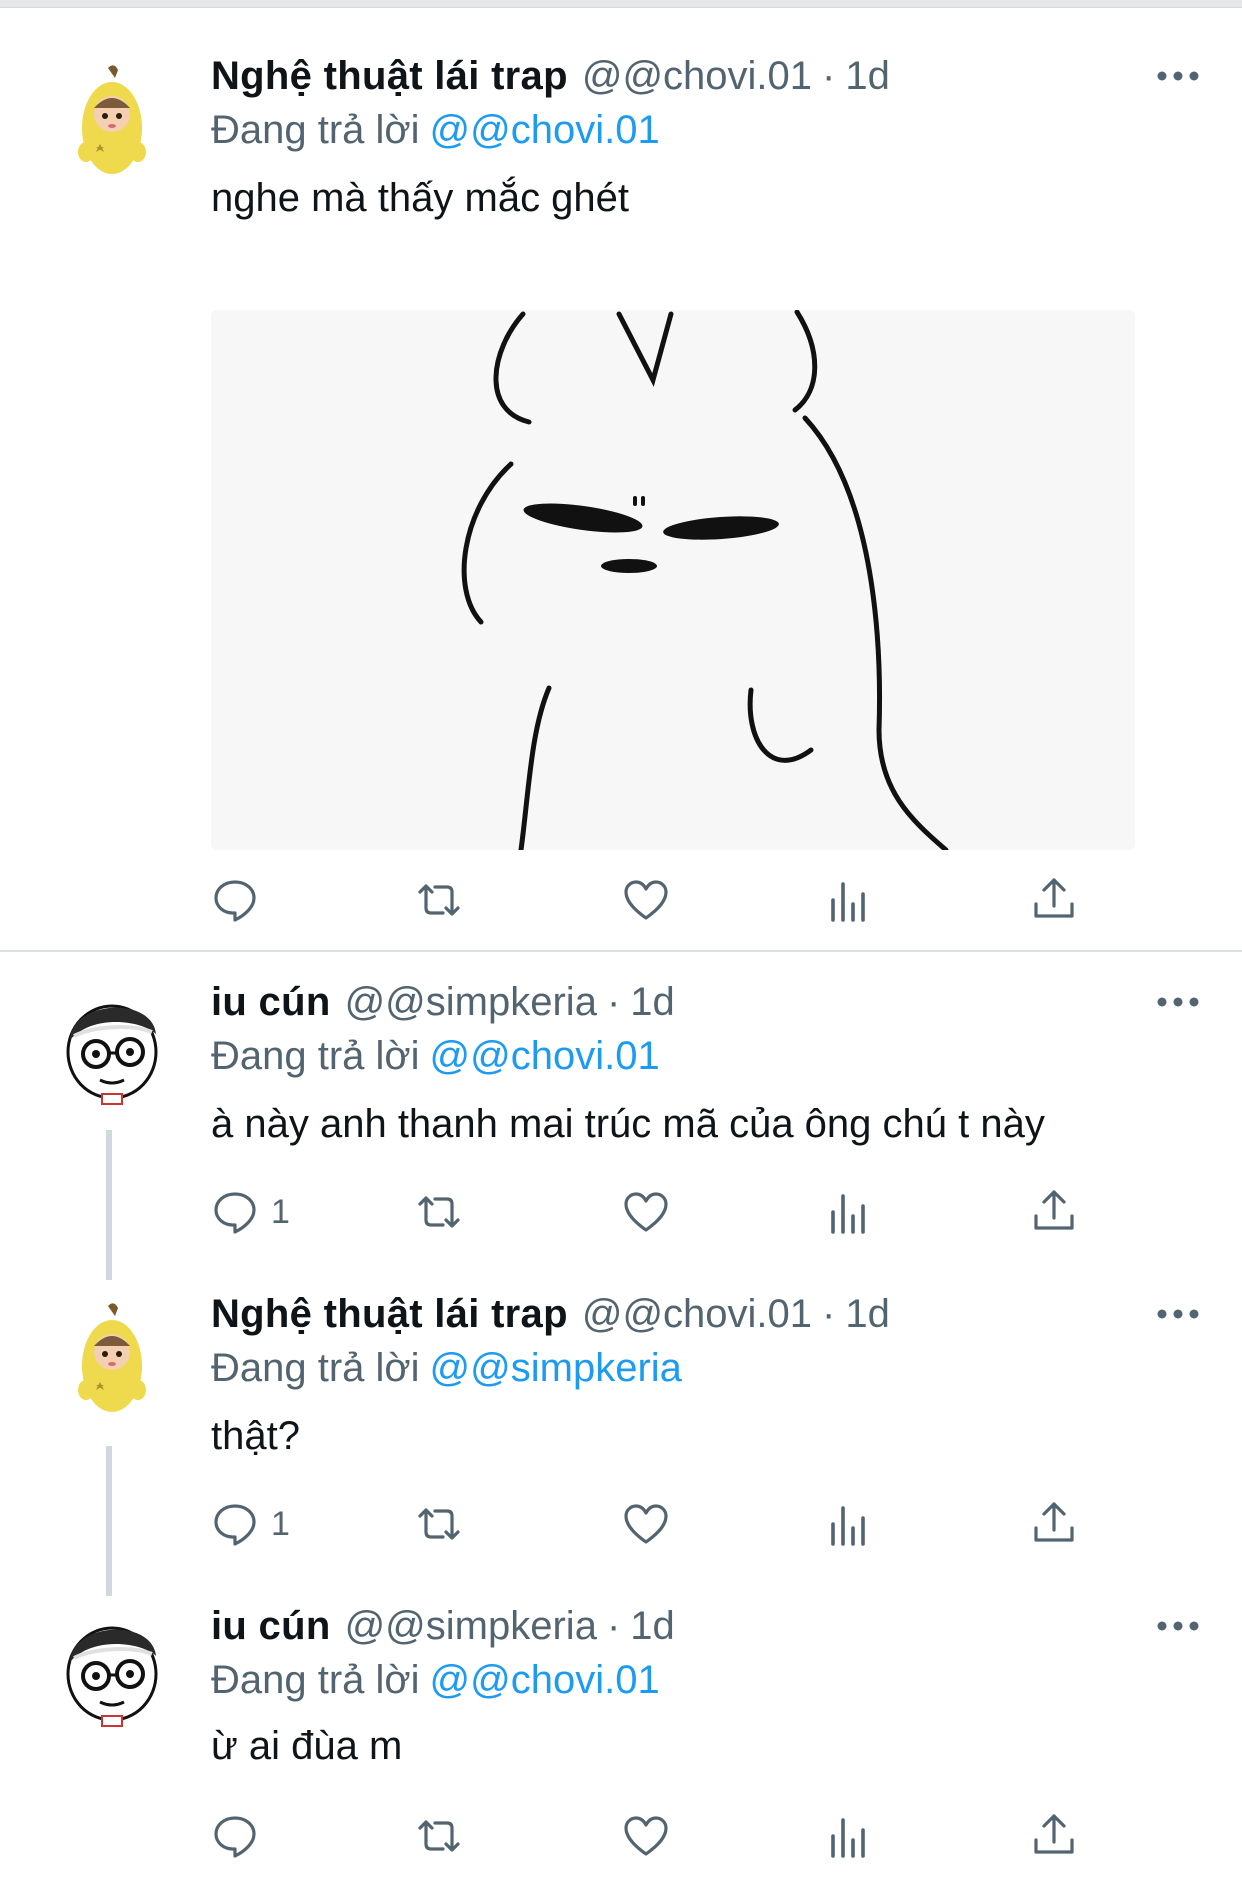 Image resolution: width=1242 pixels, height=1886 pixels. Describe the element at coordinates (621, 4) in the screenshot. I see `top-edge` at that location.